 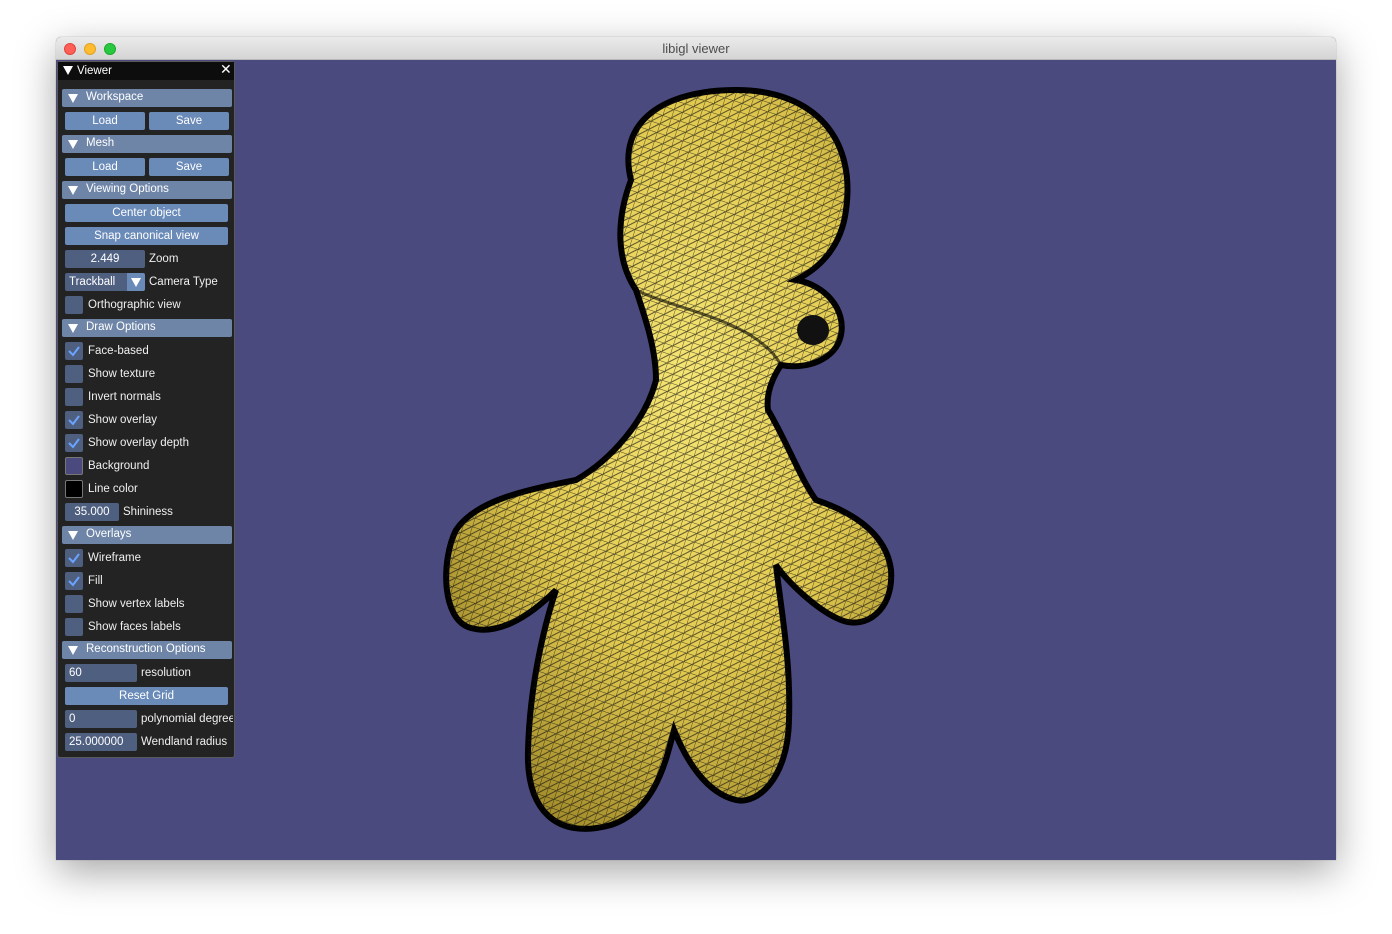 What do you see at coordinates (101, 742) in the screenshot?
I see `wendland-radius-input: 25.000000` at bounding box center [101, 742].